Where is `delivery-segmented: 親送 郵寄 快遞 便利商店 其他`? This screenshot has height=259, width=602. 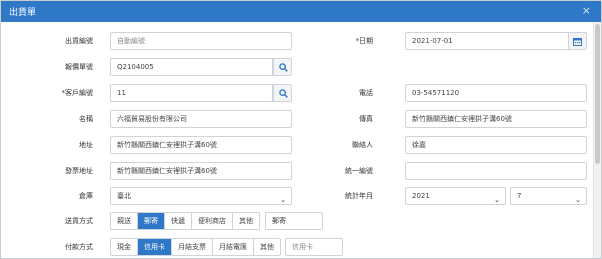
delivery-segmented: 親送 郵寄 快遞 便利商店 其他 is located at coordinates (185, 221).